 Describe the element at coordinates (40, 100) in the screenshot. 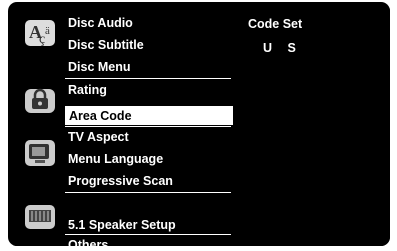

I see `lock-icon` at that location.